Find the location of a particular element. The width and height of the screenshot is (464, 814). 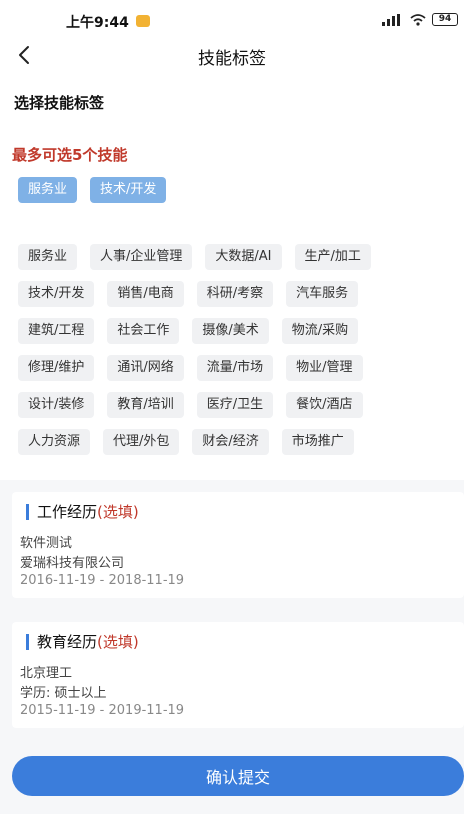

skill-tag: 人力资源 is located at coordinates (54, 442).